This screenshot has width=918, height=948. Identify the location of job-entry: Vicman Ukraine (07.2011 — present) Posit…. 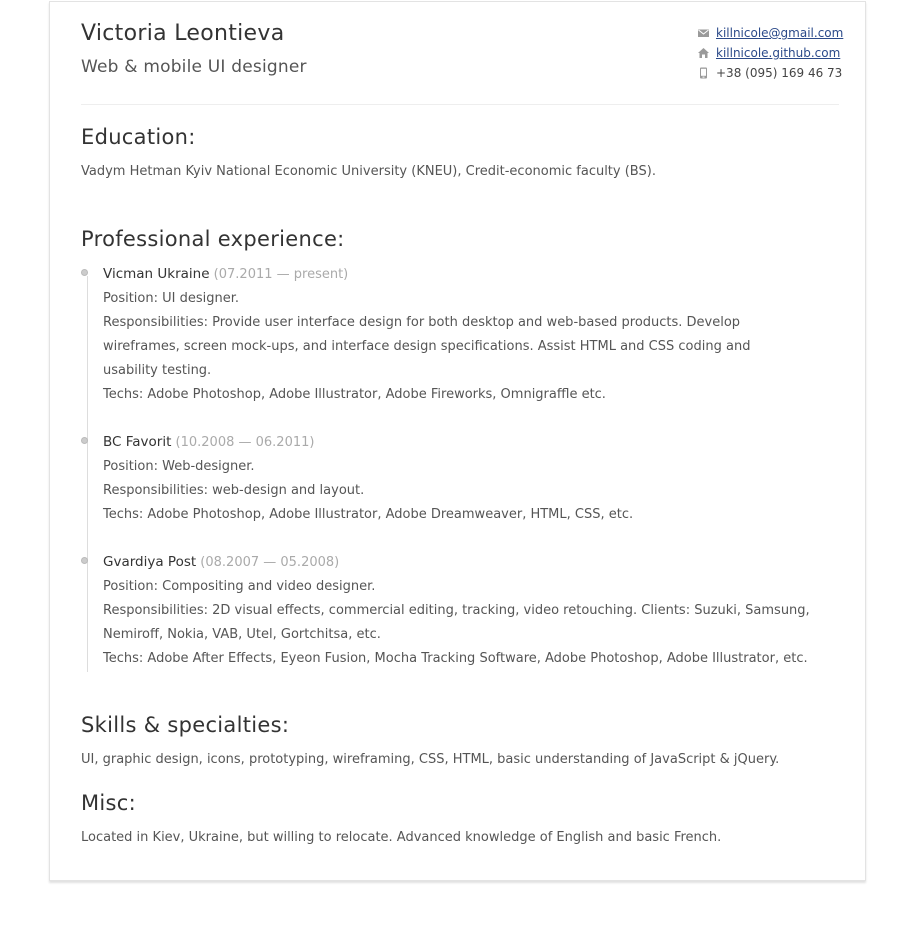
(460, 334).